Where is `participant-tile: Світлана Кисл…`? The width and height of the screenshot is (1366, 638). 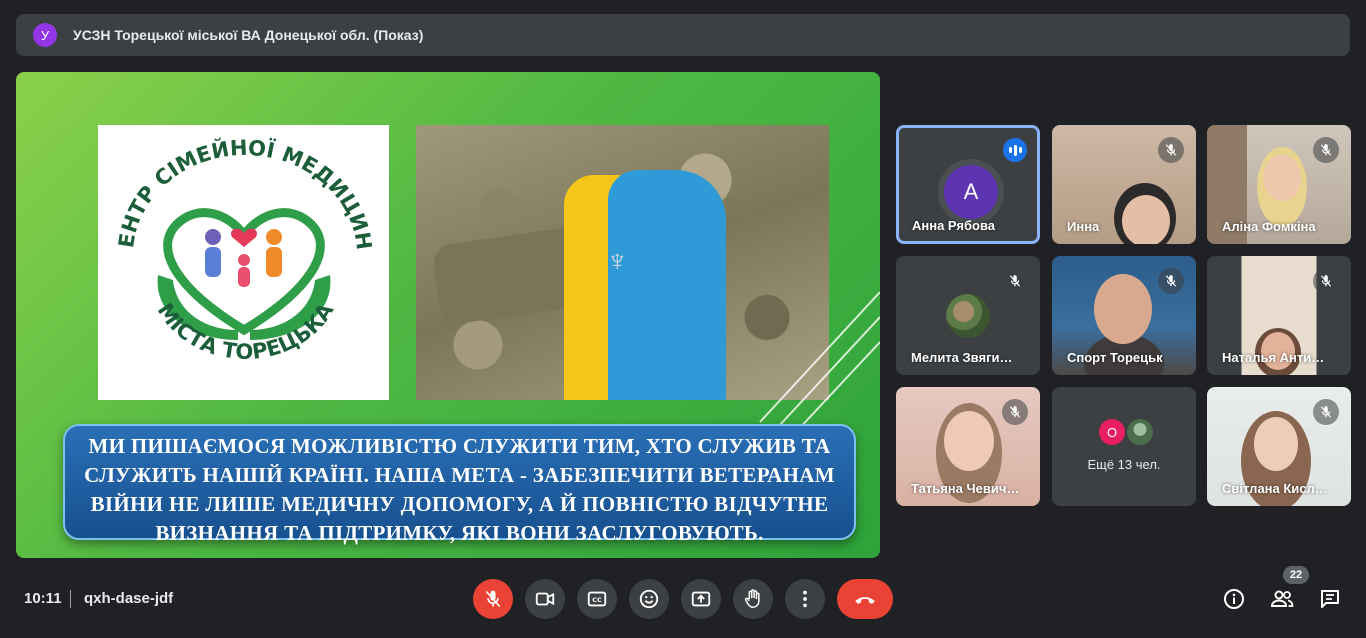
participant-tile: Світлана Кисл… is located at coordinates (1279, 446).